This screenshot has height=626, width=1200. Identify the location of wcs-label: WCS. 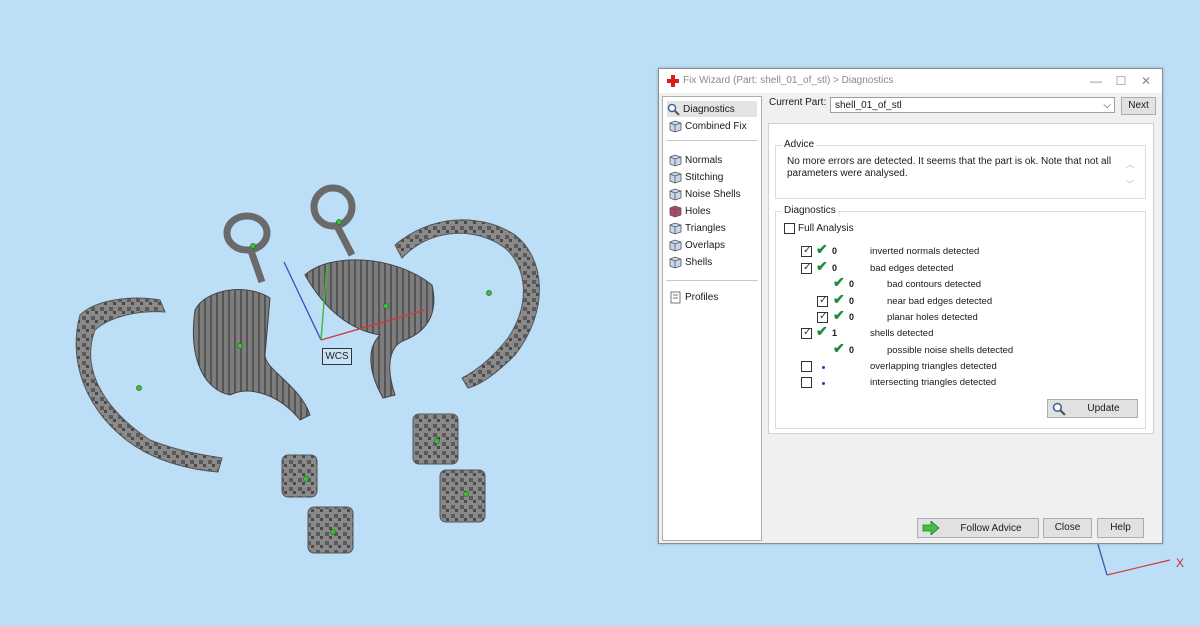
(337, 356).